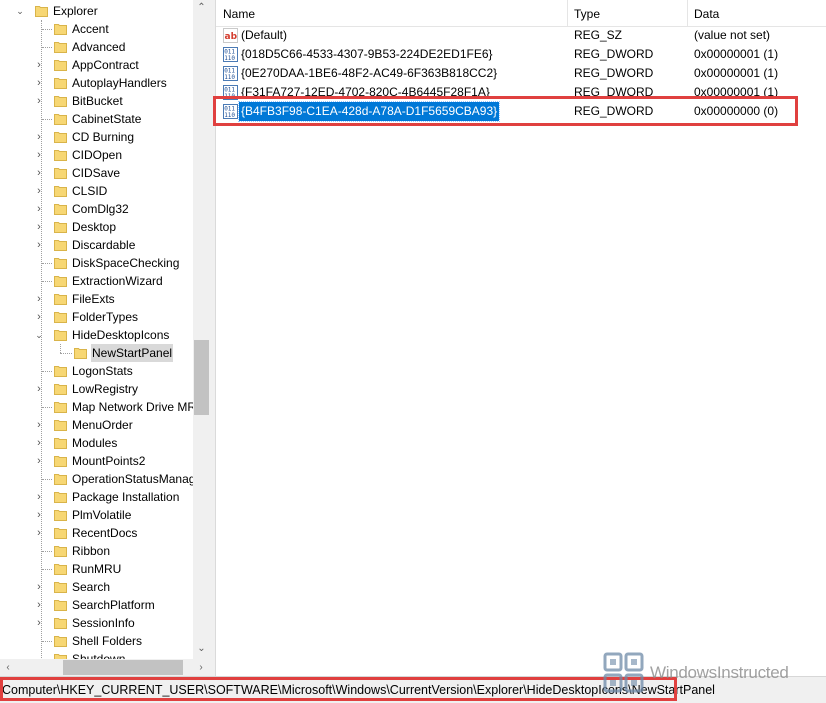 This screenshot has height=703, width=826. I want to click on tree-item-logonstats: LogonStats, so click(97, 371).